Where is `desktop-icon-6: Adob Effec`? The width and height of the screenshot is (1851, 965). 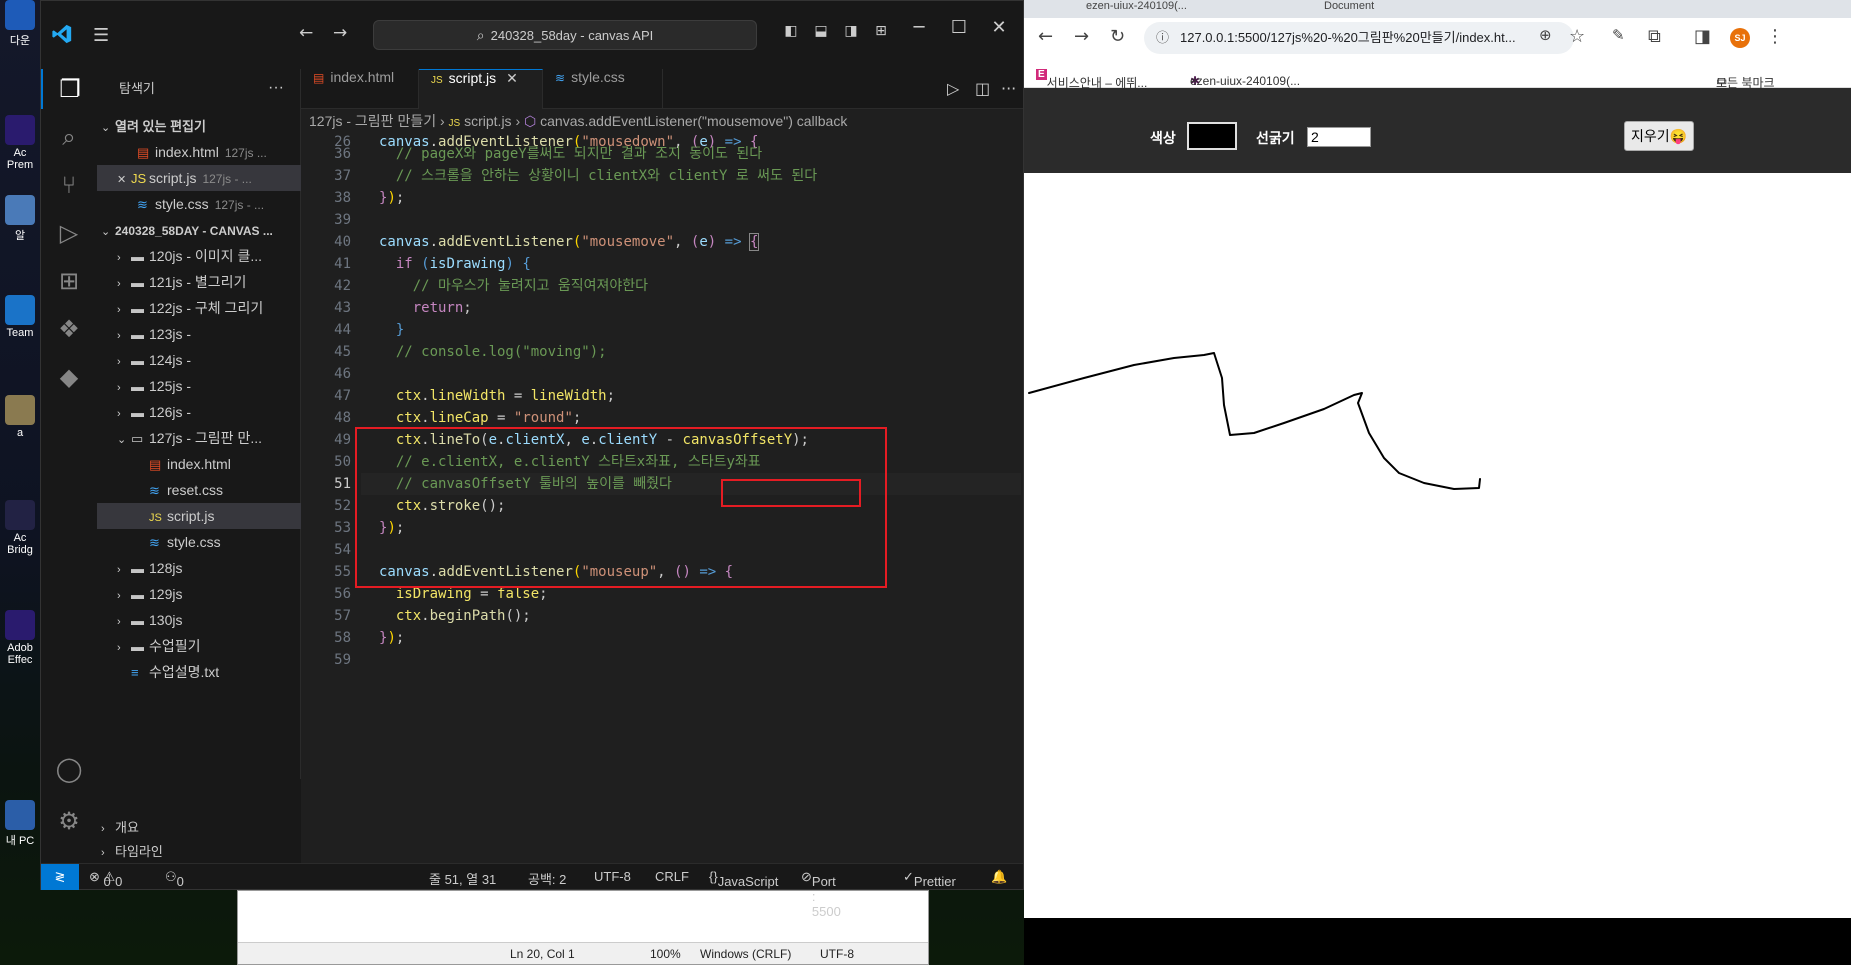 desktop-icon-6: Adob Effec is located at coordinates (20, 638).